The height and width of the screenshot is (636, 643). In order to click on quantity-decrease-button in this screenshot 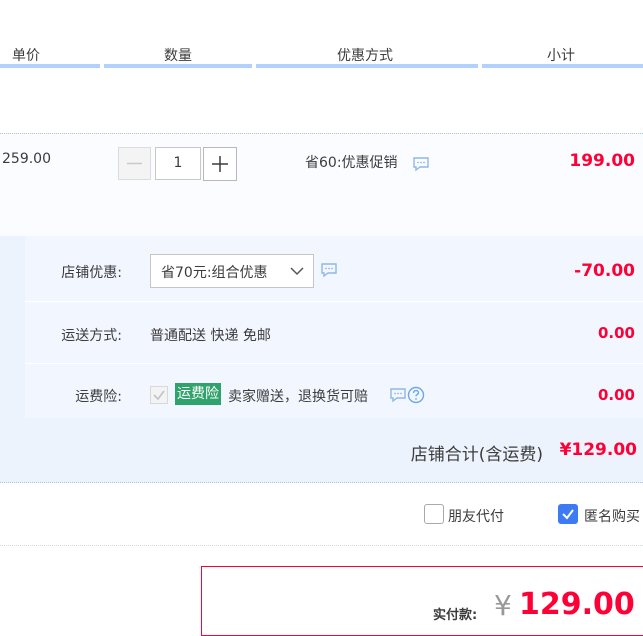, I will do `click(134, 163)`.